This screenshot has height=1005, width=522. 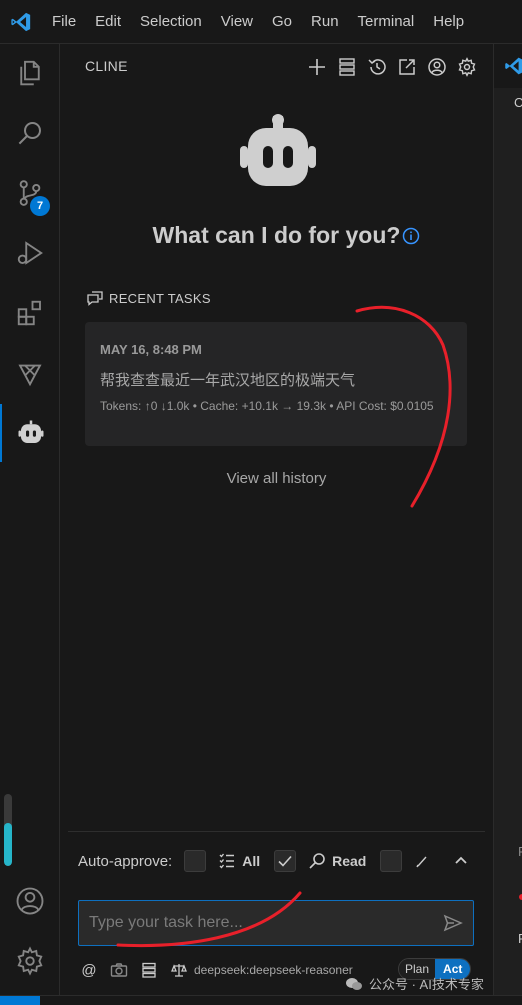 What do you see at coordinates (171, 21) in the screenshot?
I see `menu-selection: Selection` at bounding box center [171, 21].